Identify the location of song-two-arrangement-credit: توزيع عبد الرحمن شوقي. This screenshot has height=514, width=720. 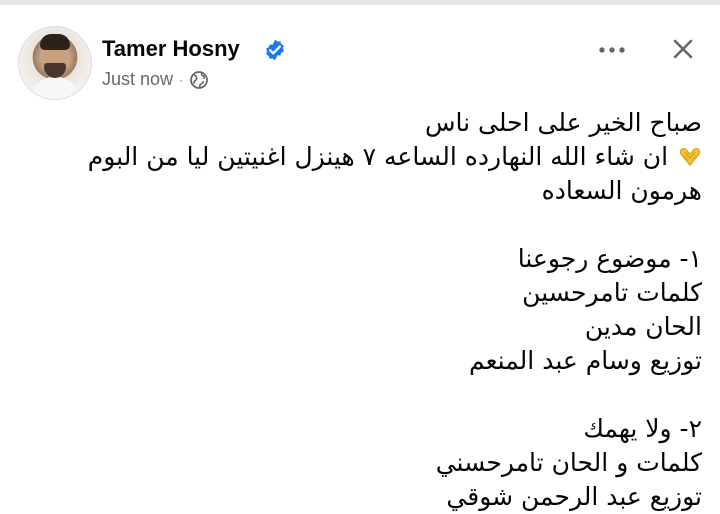
(574, 496).